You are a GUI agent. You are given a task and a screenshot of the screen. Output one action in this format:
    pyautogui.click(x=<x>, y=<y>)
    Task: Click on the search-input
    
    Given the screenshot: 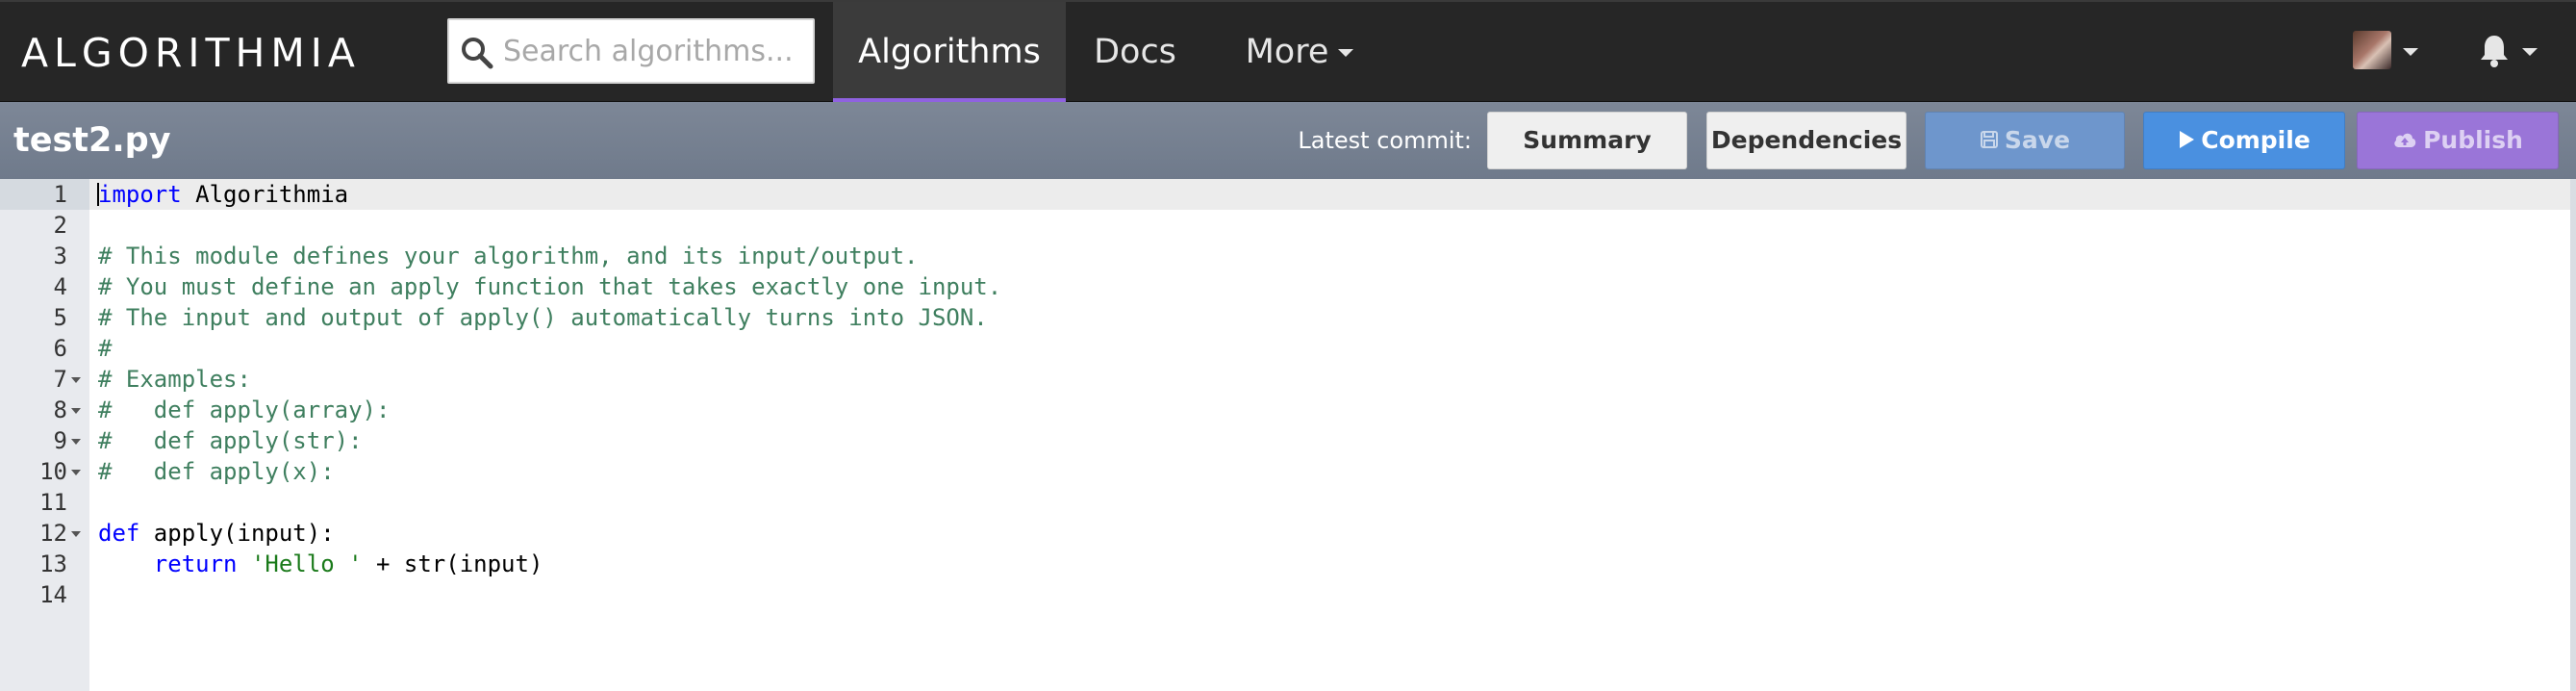 What is the action you would take?
    pyautogui.click(x=657, y=51)
    